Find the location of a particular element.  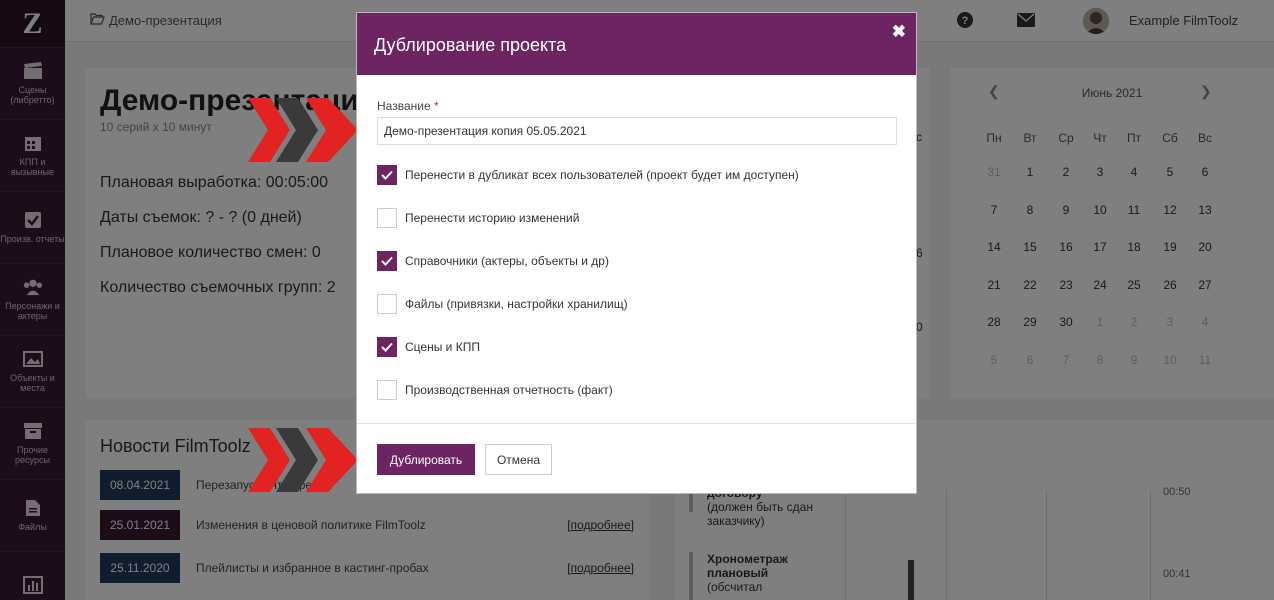

option-production-reports: Производственная отчетность (факт) is located at coordinates (495, 390).